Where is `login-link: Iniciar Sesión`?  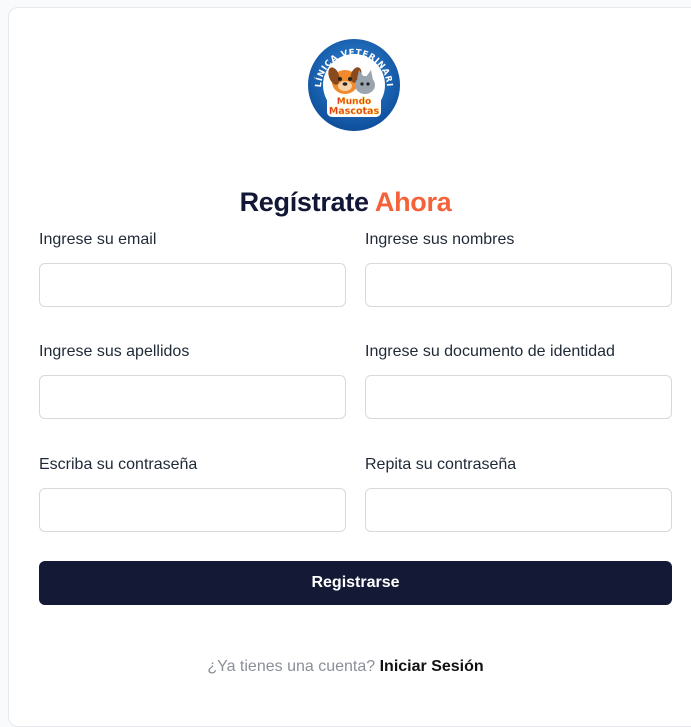 login-link: Iniciar Sesión is located at coordinates (432, 666).